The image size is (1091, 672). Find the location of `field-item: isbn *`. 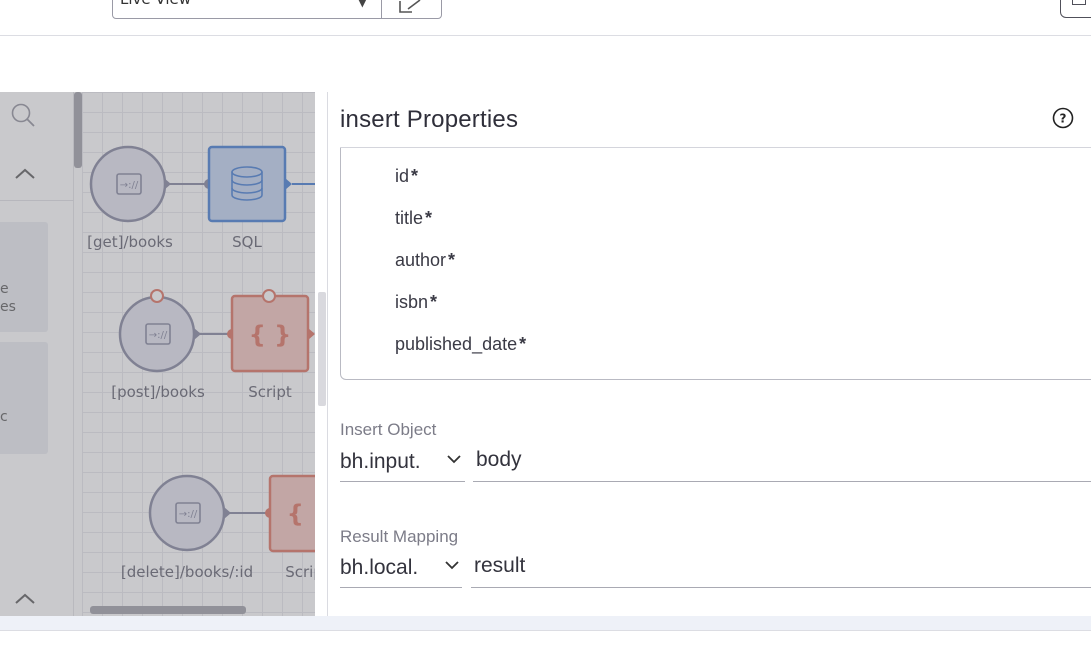

field-item: isbn * is located at coordinates (416, 302).